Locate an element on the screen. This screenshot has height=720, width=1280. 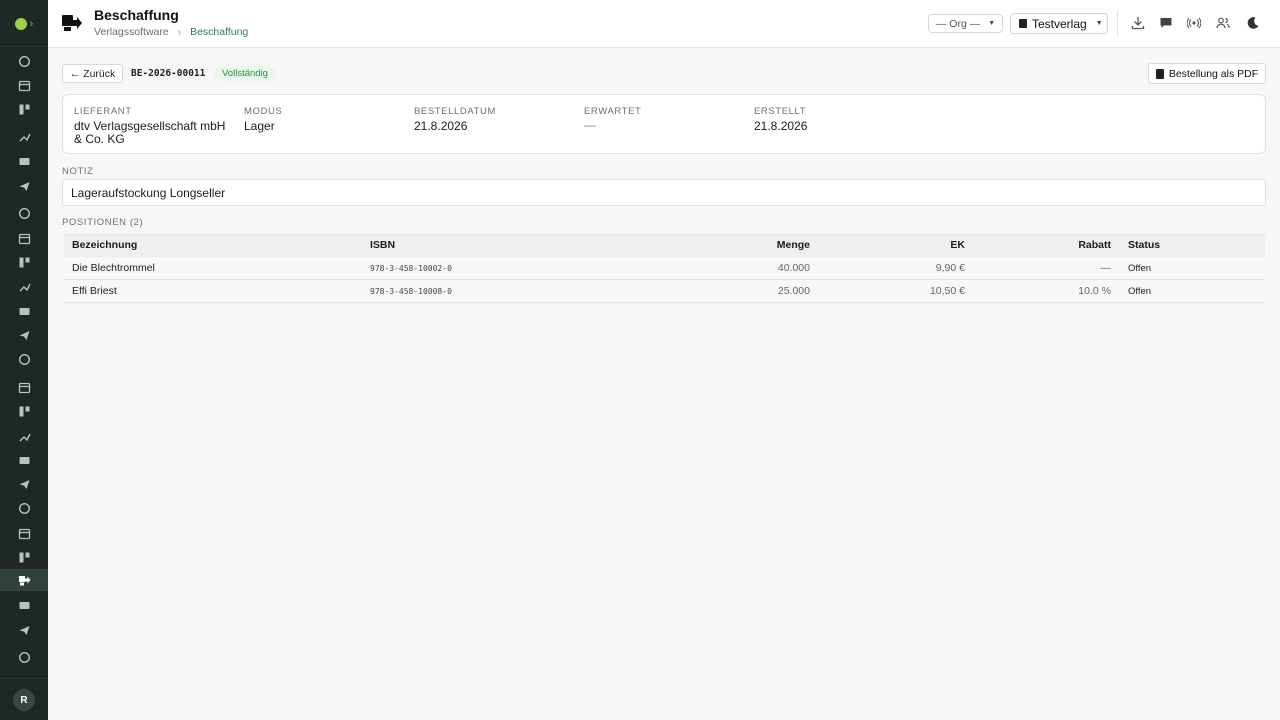
sidebar-item-megaphone is located at coordinates (24, 460).